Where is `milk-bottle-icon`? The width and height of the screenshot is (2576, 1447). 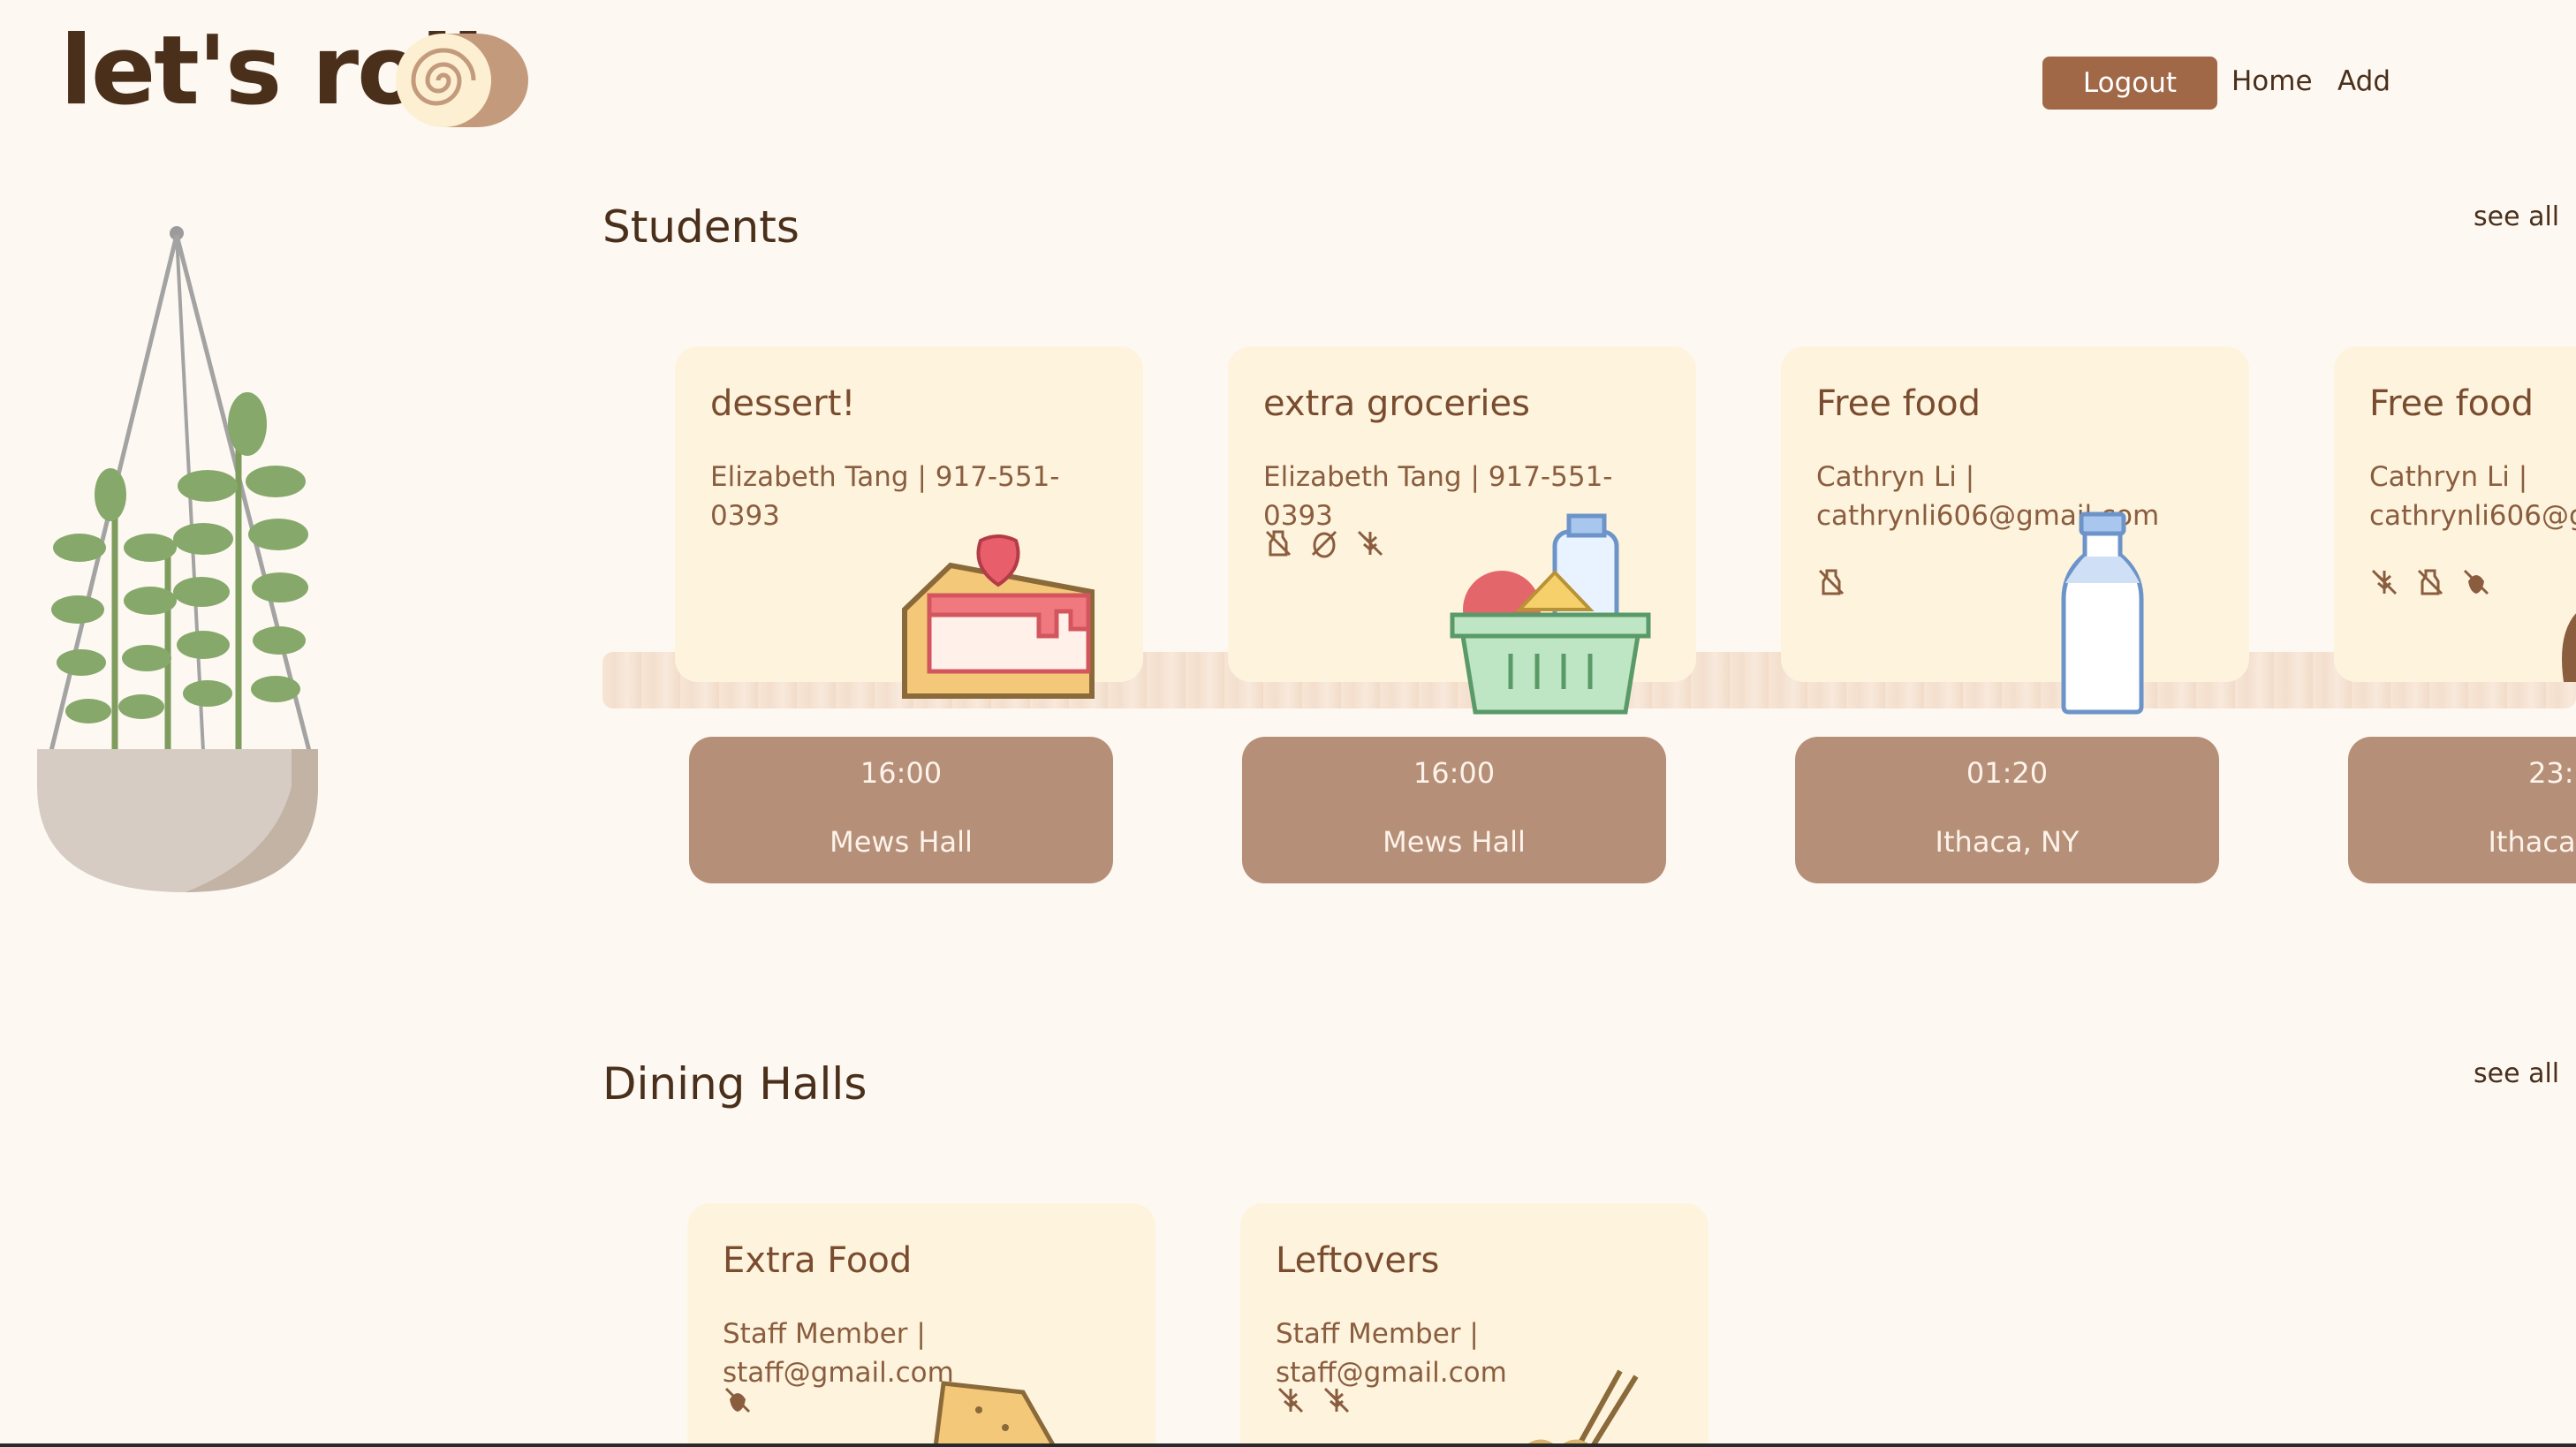
milk-bottle-icon is located at coordinates (2103, 613).